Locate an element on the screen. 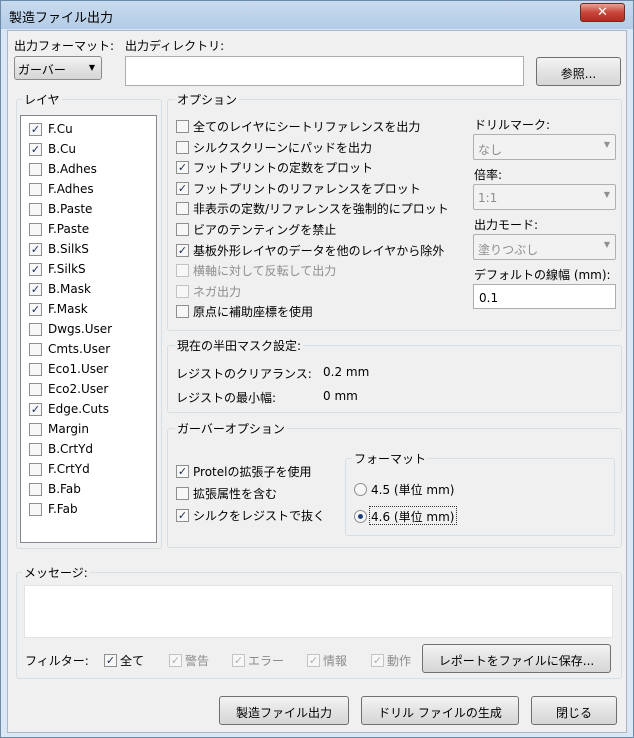  layer-item: B.Paste is located at coordinates (89, 210).